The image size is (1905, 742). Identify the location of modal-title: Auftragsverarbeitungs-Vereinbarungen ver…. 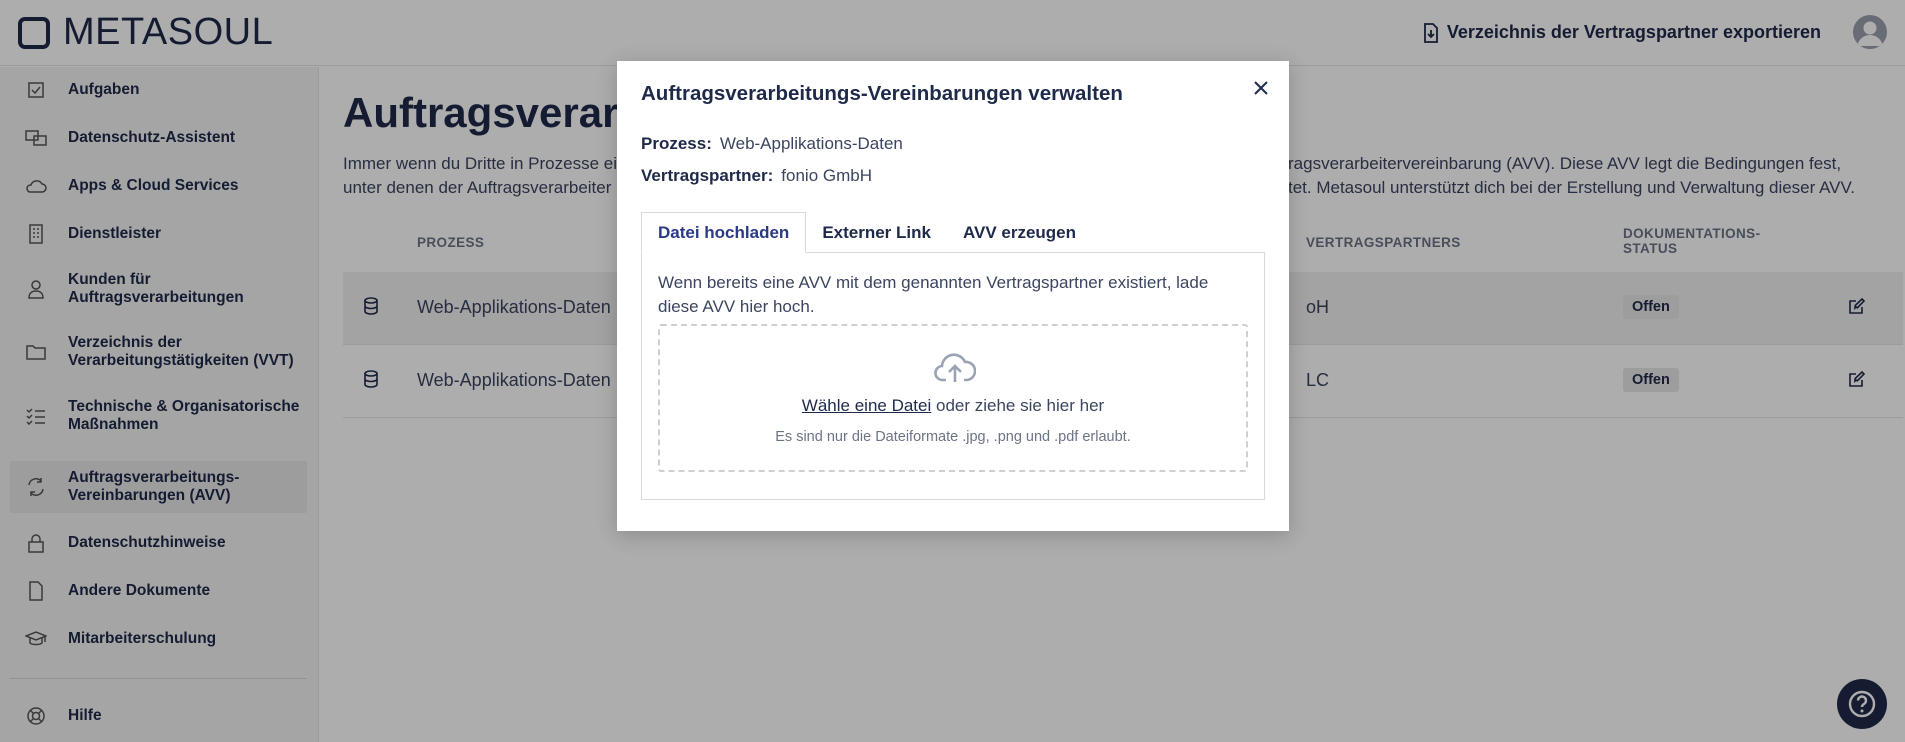
(882, 93).